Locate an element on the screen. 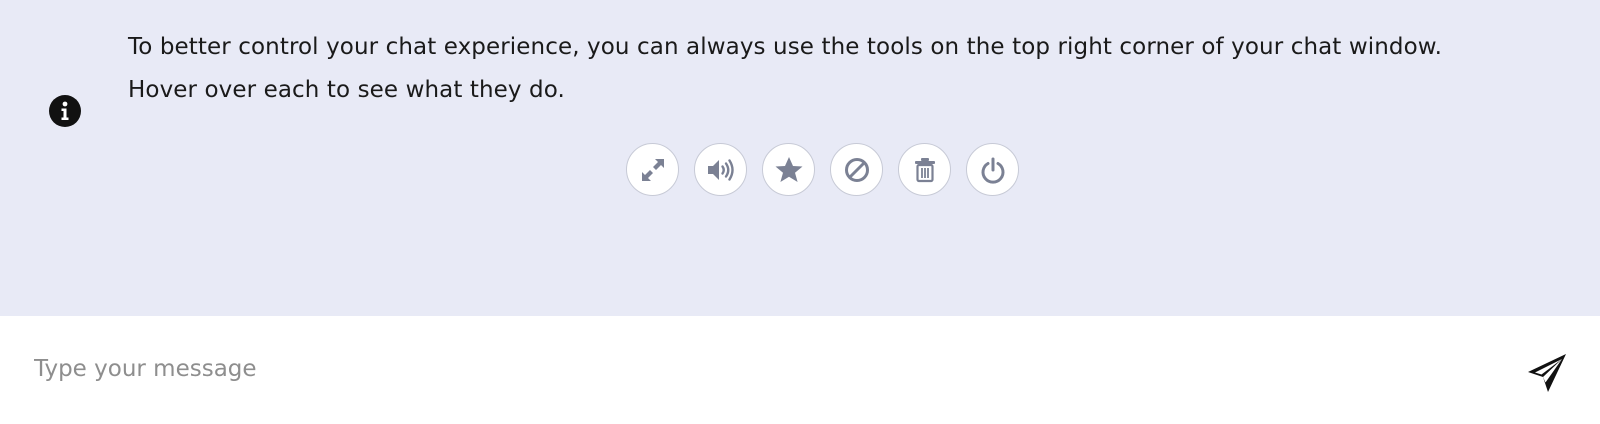 The width and height of the screenshot is (1600, 424). block-button is located at coordinates (856, 169).